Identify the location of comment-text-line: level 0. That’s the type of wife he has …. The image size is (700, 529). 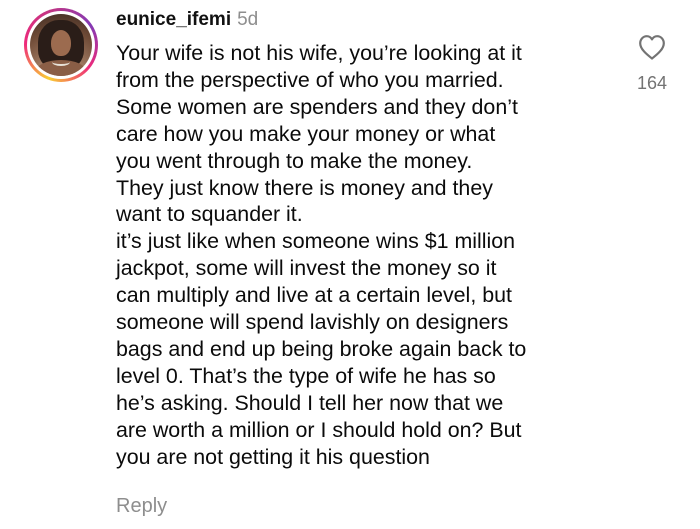
(306, 375).